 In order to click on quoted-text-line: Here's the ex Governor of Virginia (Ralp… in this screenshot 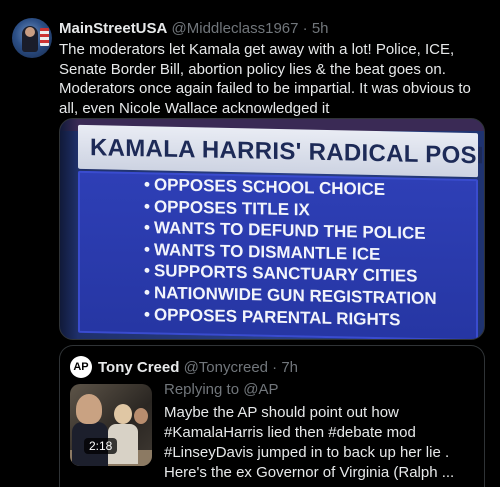, I will do `click(309, 472)`.